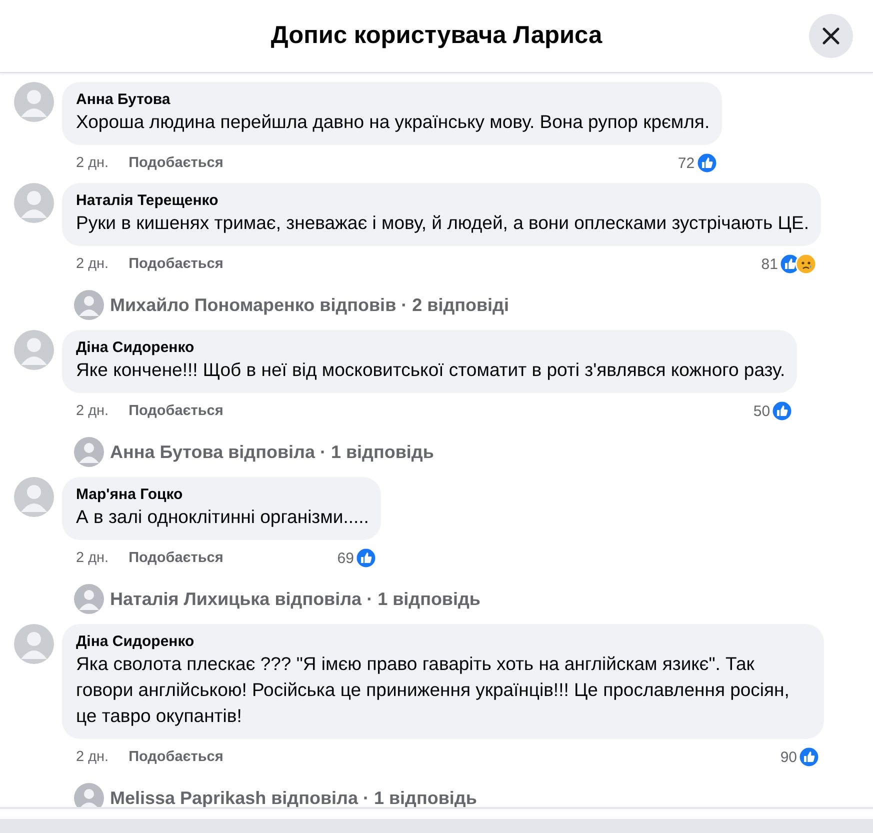 This screenshot has height=833, width=873. I want to click on reaction-count: 90, so click(788, 757).